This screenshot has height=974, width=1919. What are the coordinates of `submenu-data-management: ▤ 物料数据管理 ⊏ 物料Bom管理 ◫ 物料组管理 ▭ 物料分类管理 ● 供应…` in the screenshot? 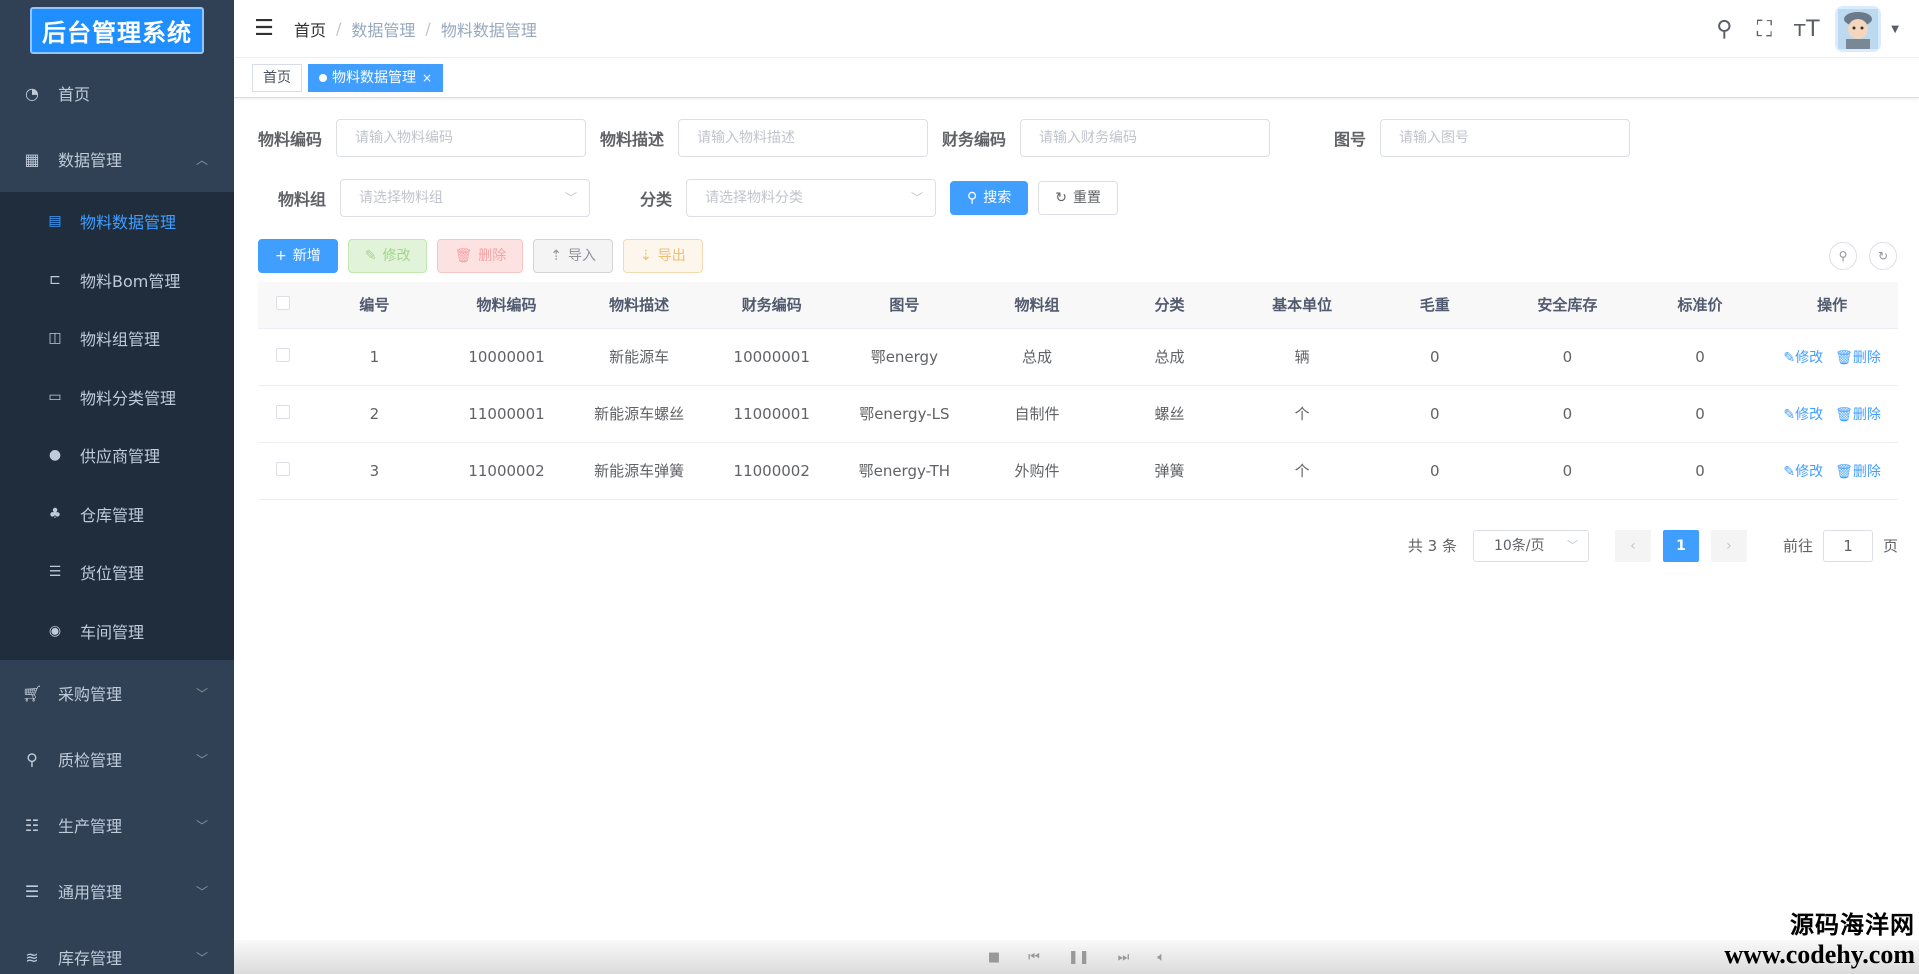 It's located at (117, 426).